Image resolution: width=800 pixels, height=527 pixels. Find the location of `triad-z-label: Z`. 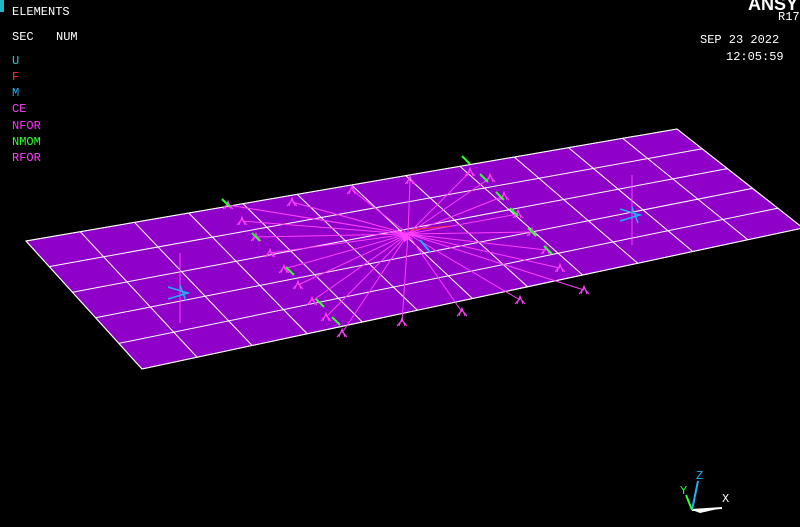

triad-z-label: Z is located at coordinates (700, 476).